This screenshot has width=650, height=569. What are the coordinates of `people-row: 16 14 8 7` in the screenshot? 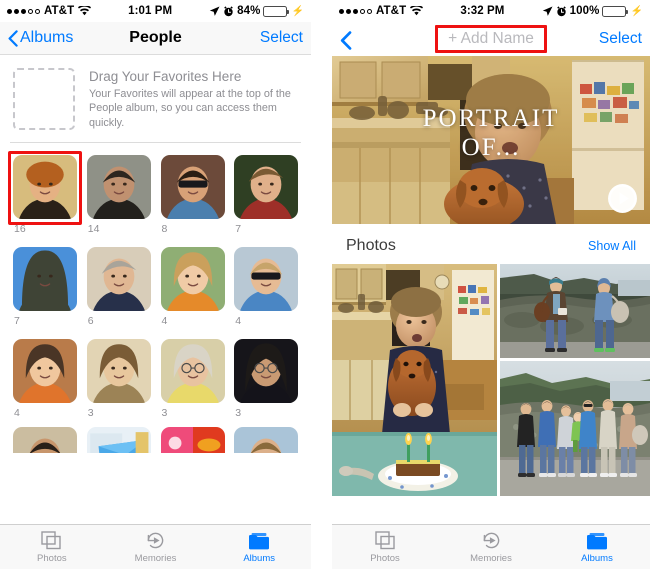 It's located at (155, 193).